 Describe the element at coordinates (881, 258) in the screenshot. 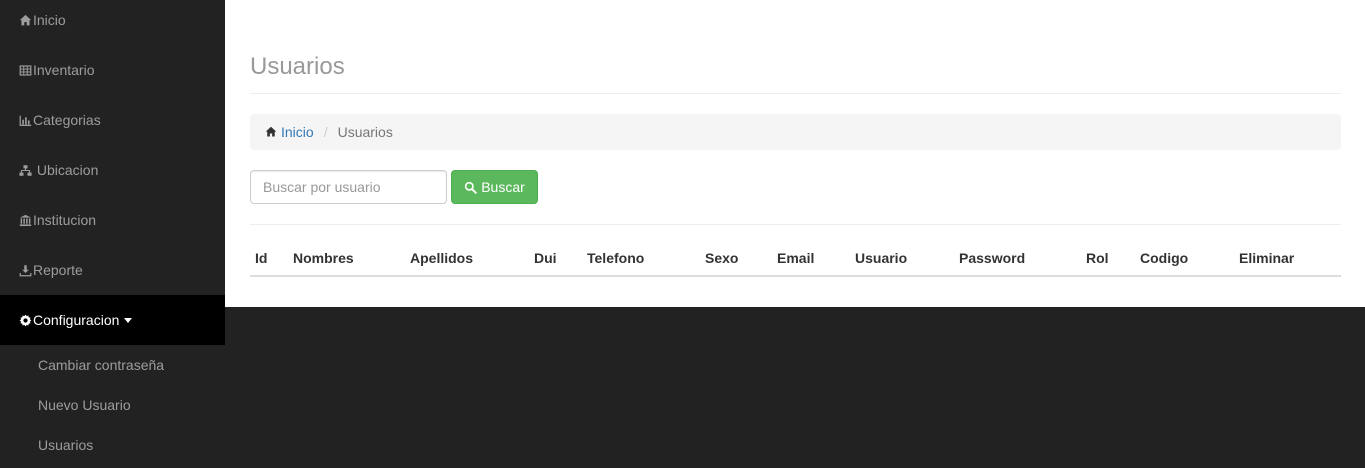

I see `column-header-usuario: Usuario` at that location.